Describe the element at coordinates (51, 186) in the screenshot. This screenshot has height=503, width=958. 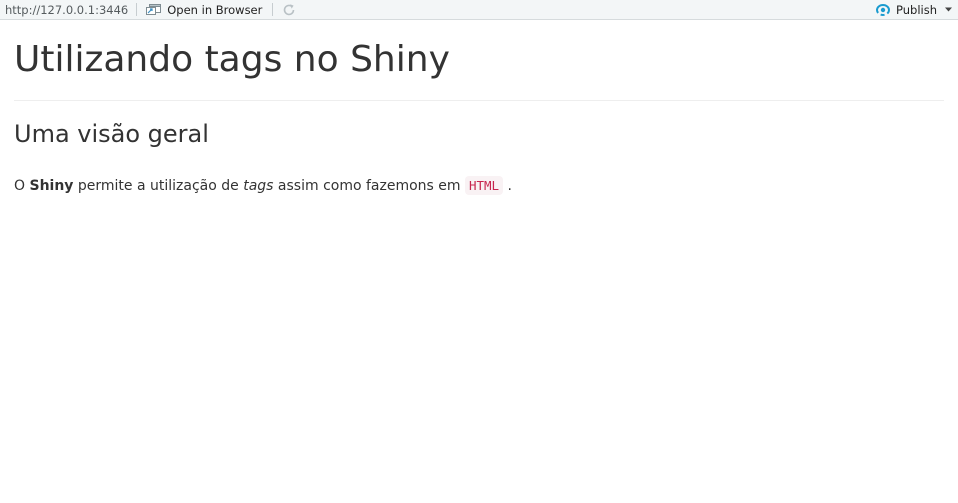
I see `shiny-bold-text: Shiny` at that location.